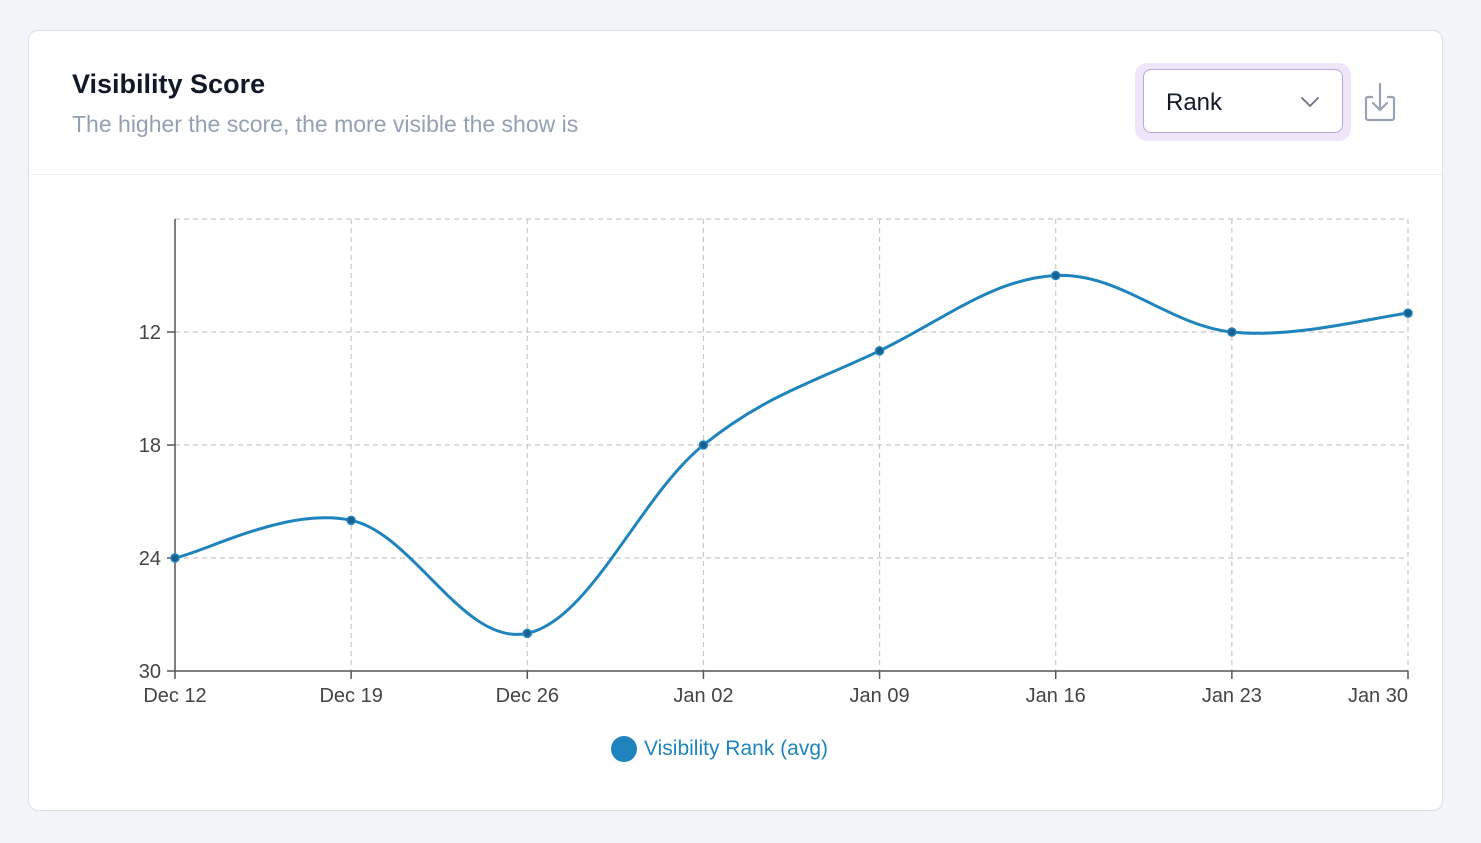  What do you see at coordinates (624, 749) in the screenshot?
I see `legend-swatch` at bounding box center [624, 749].